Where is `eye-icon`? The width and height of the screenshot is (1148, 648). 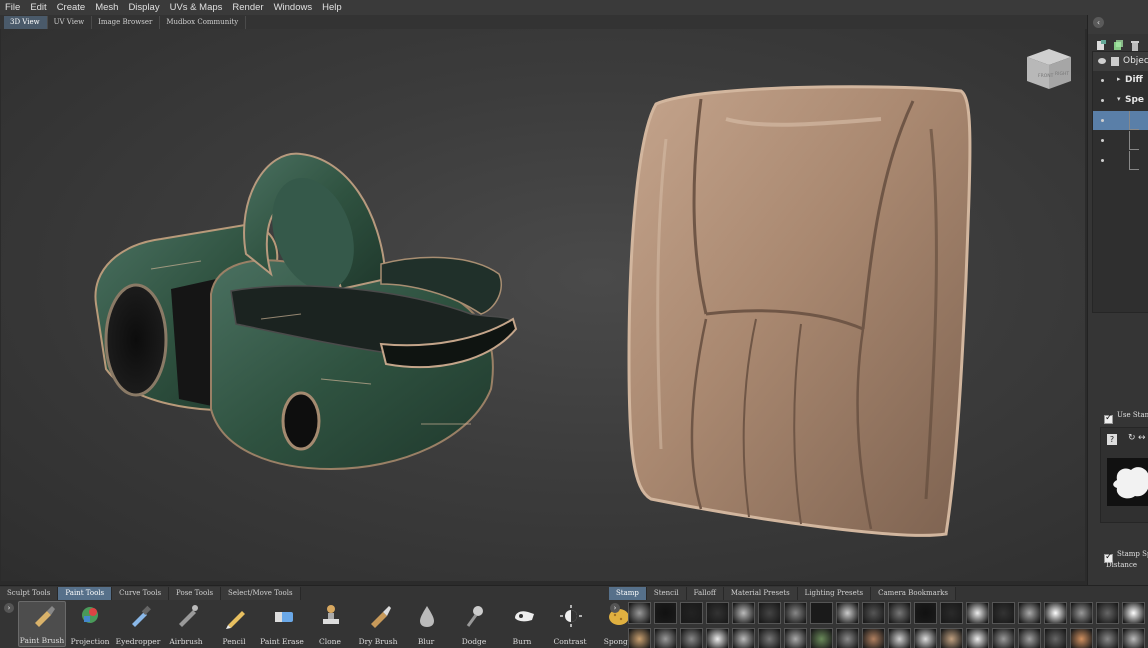 eye-icon is located at coordinates (1102, 61).